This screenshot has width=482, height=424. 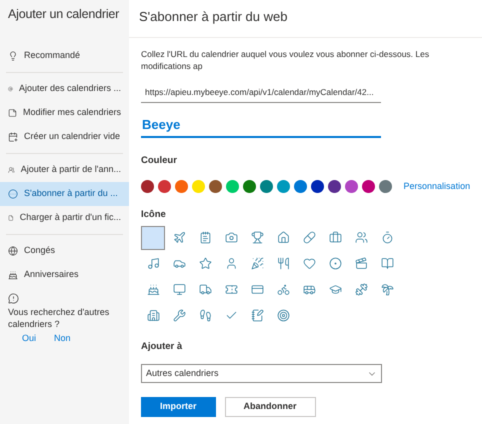 I want to click on book-icon, so click(x=387, y=263).